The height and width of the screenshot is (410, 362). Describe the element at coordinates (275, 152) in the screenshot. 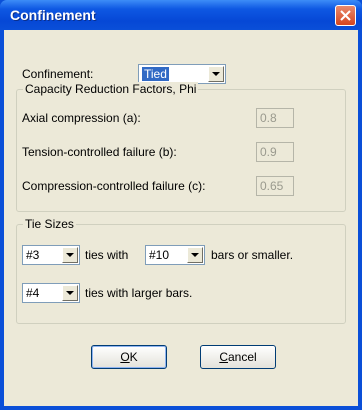

I see `tension-controlled-field: 0.9` at that location.